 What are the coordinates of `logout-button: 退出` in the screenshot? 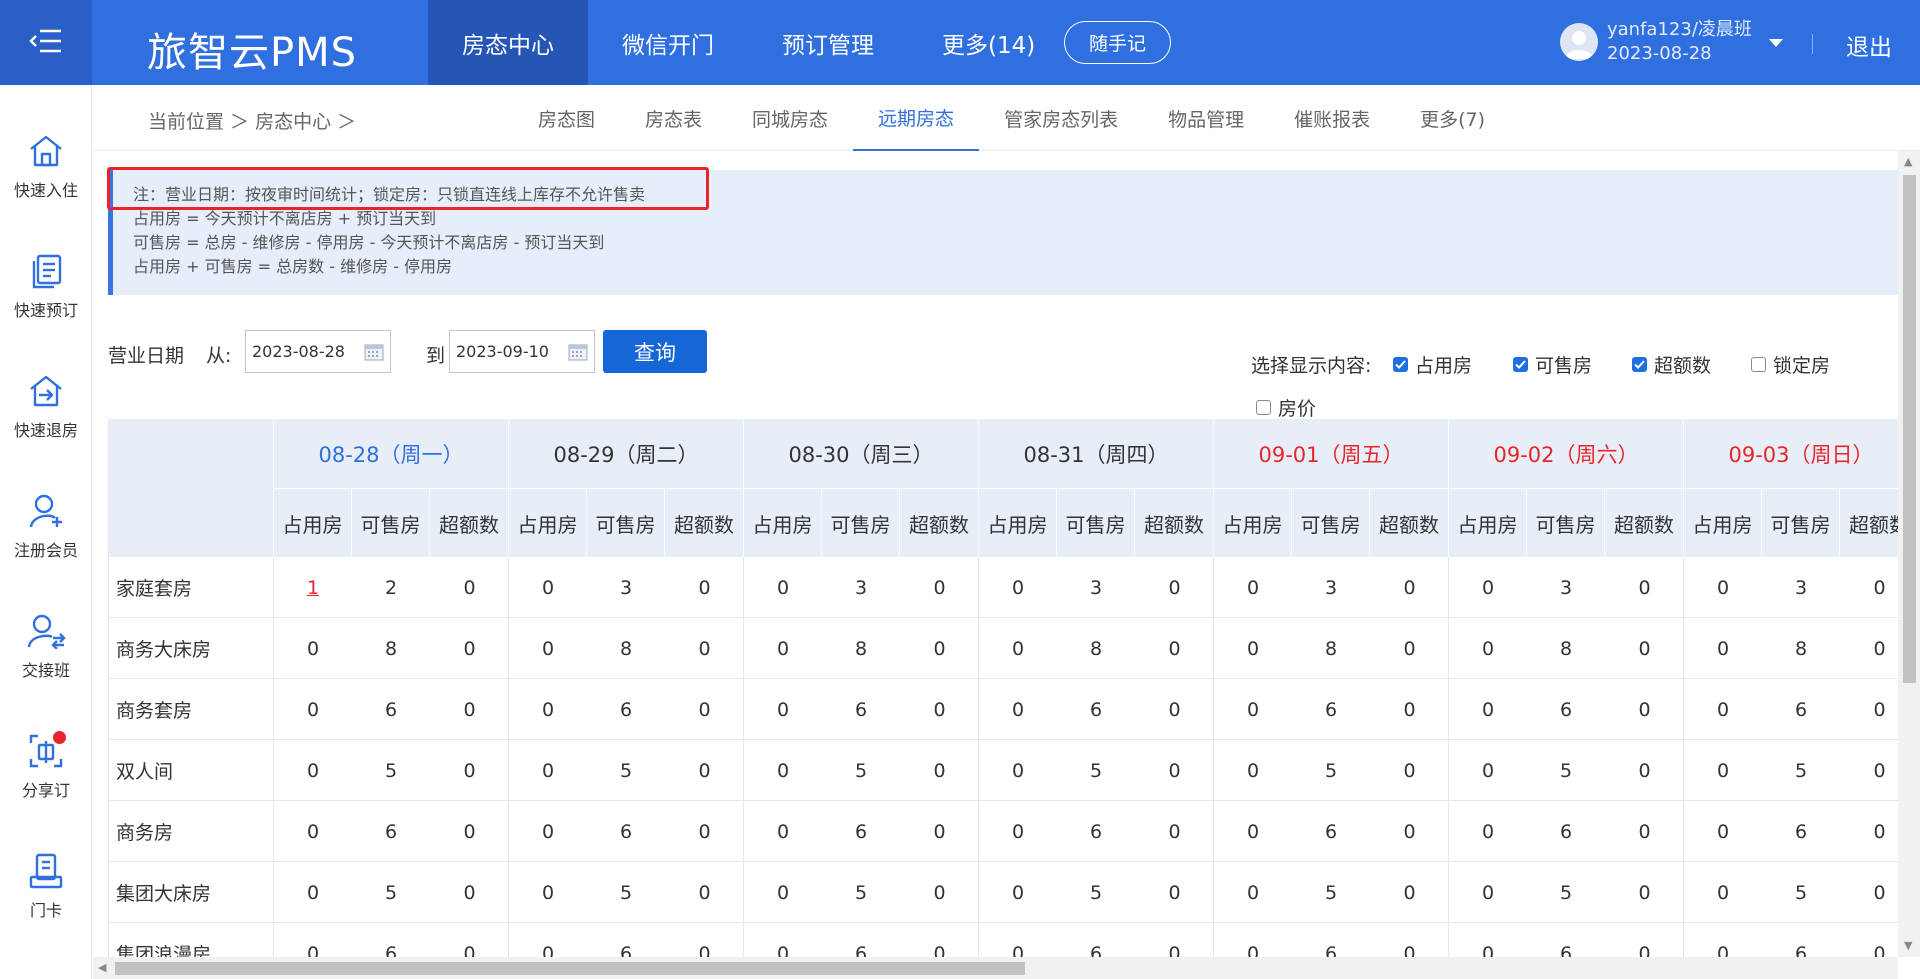 It's located at (1869, 45).